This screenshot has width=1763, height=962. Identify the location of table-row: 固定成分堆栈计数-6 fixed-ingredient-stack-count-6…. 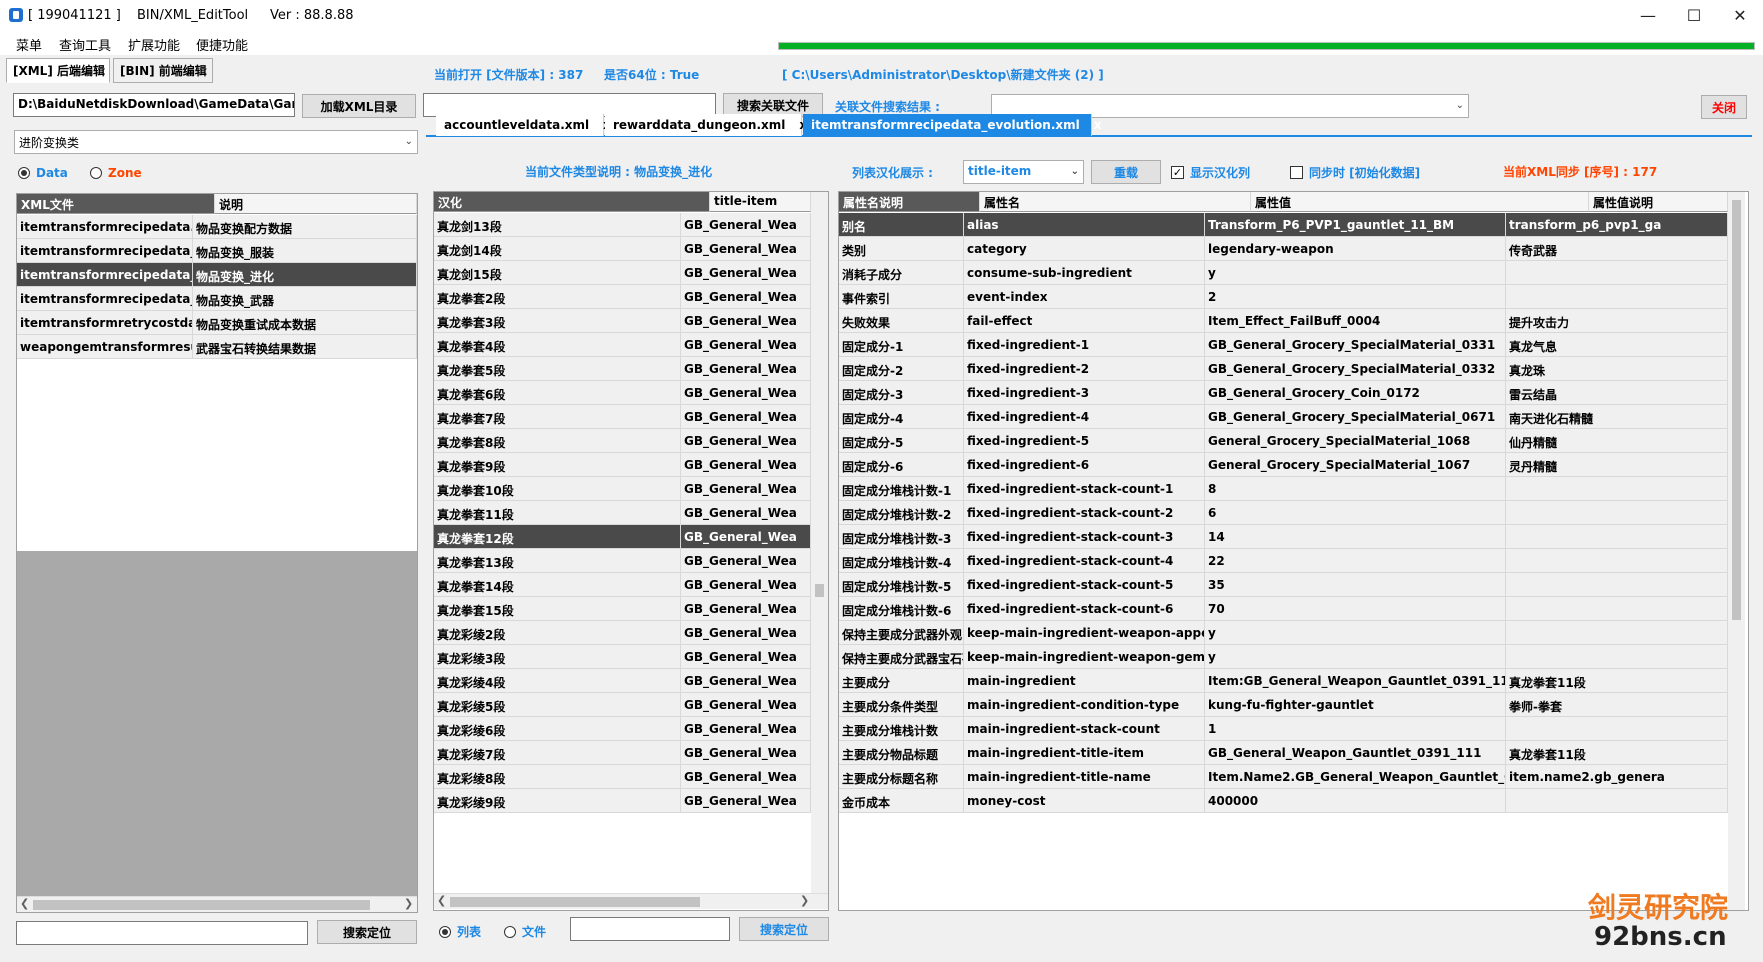
(1283, 609).